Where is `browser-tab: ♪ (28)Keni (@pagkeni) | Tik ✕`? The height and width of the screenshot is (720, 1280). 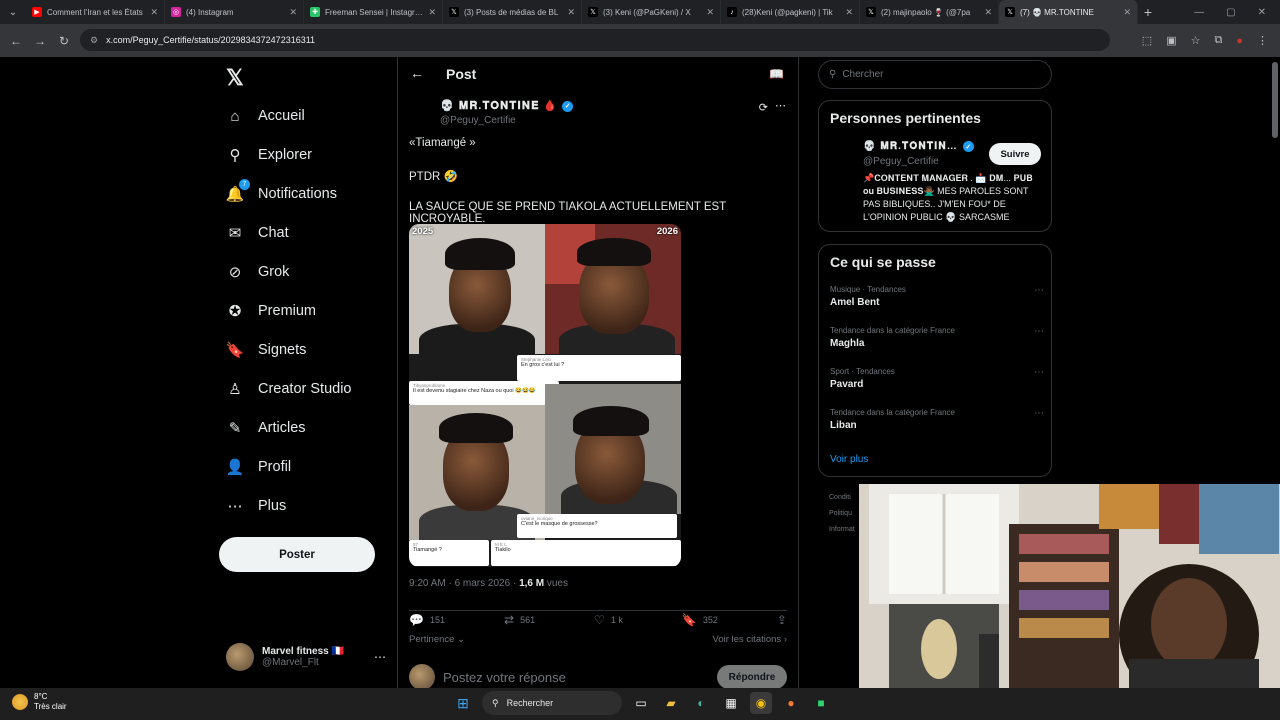
browser-tab: ♪ (28)Keni (@pagkeni) | Tik ✕ is located at coordinates (790, 12).